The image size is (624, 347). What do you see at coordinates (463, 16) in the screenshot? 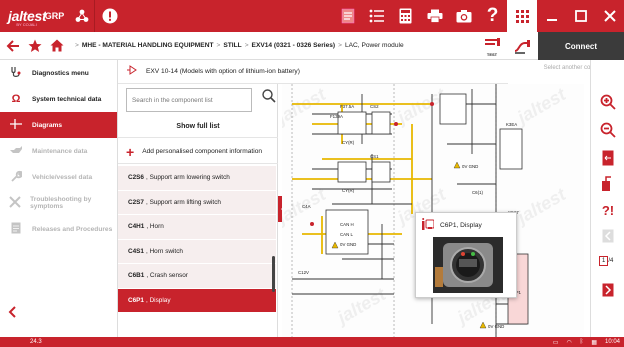
I see `camera-icon` at bounding box center [463, 16].